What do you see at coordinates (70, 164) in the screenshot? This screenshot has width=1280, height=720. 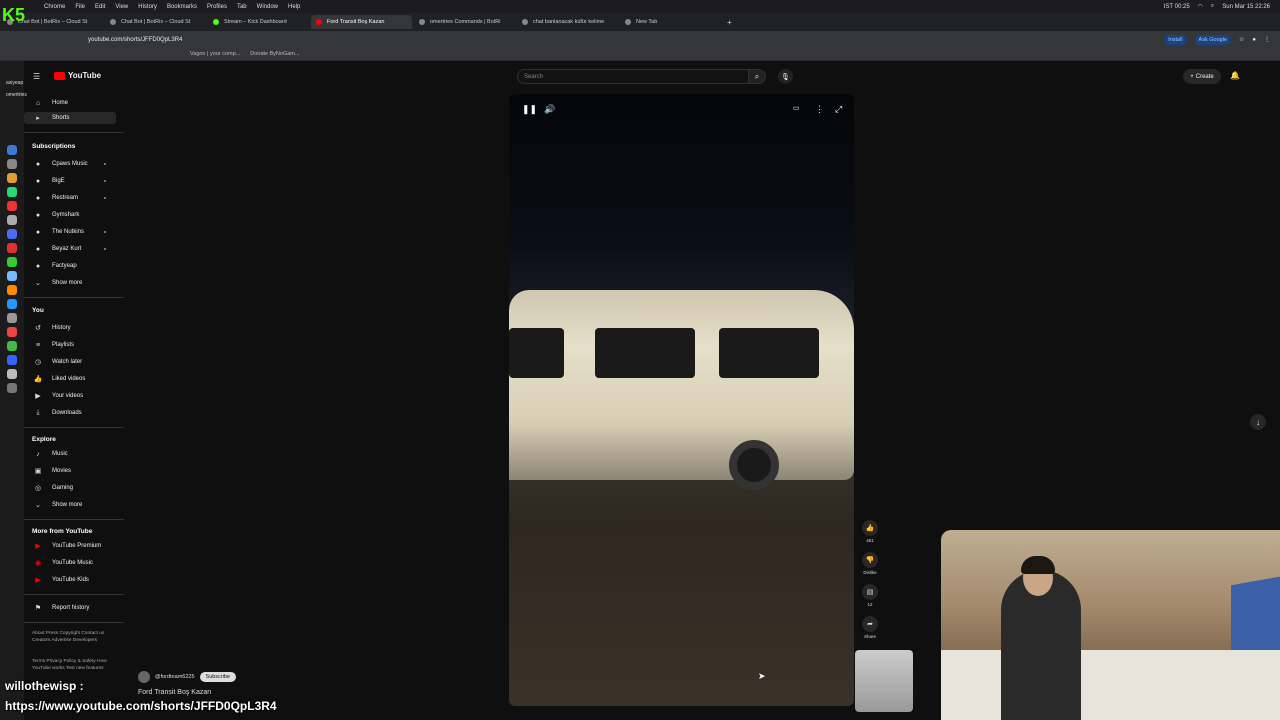 I see `sub-cpaws-music: ● Cpaws Music` at bounding box center [70, 164].